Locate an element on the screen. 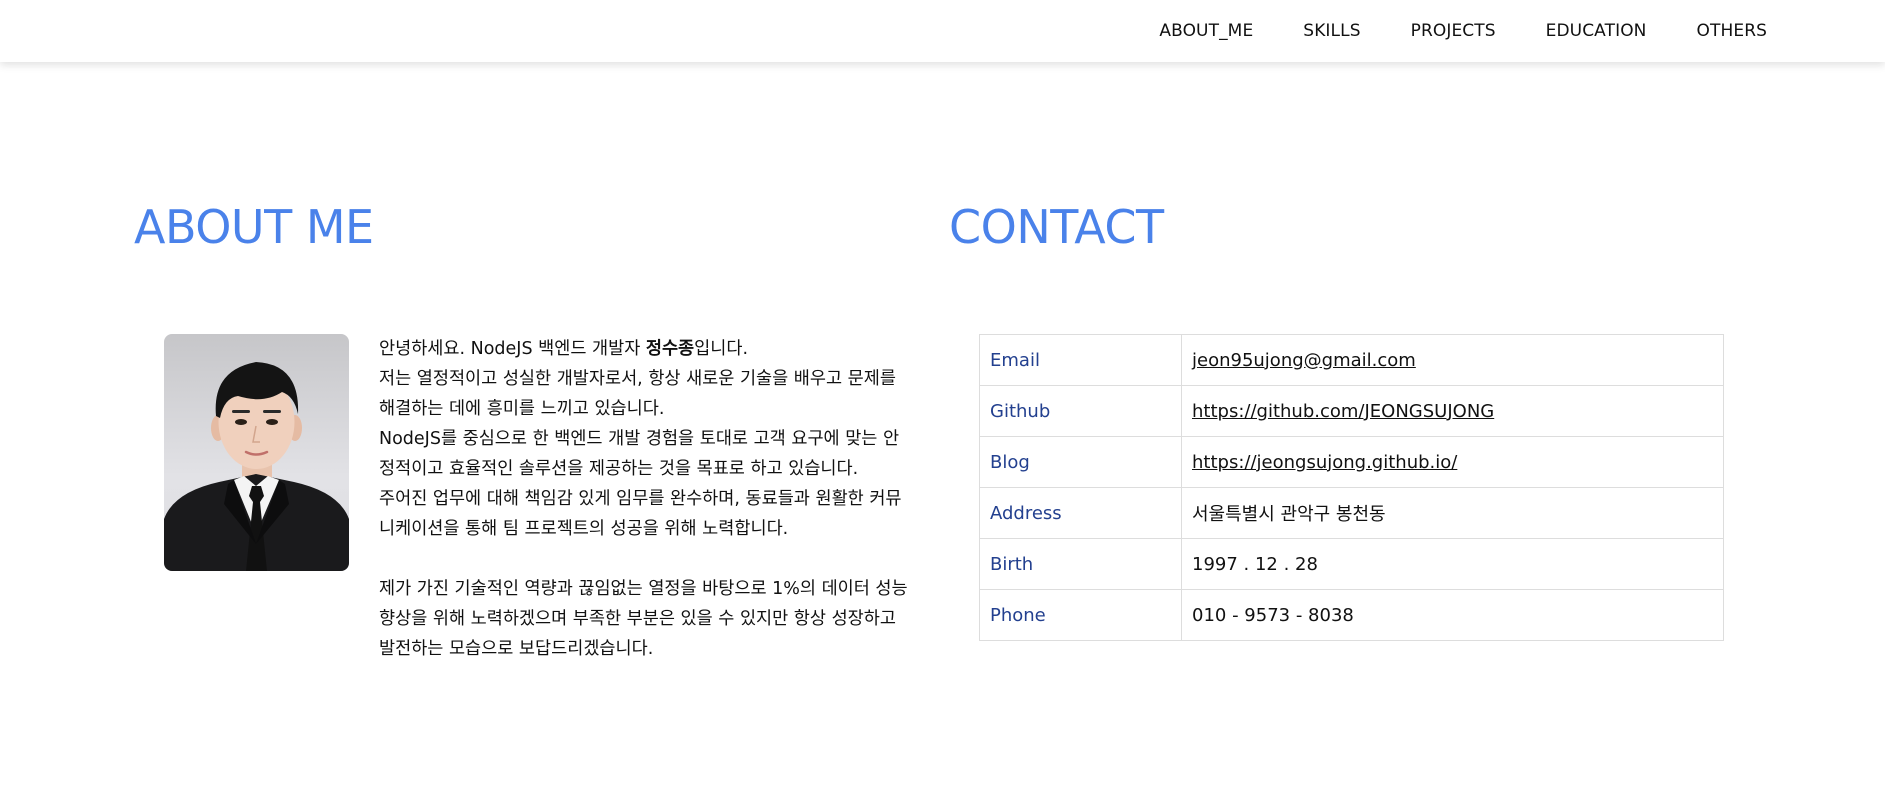 Image resolution: width=1885 pixels, height=797 pixels. profile-portrait-illustration is located at coordinates (256, 466).